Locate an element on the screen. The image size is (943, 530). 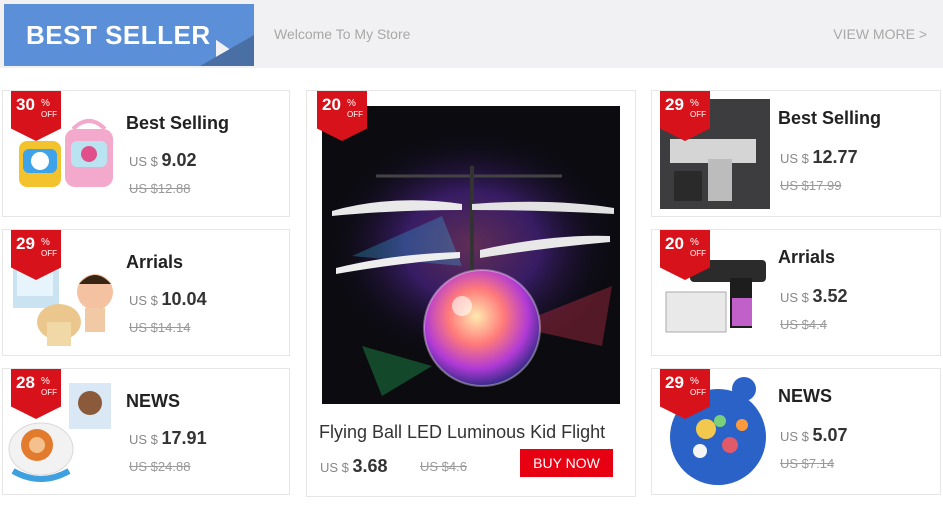
product-price: US $ 5.07 is located at coordinates (814, 435).